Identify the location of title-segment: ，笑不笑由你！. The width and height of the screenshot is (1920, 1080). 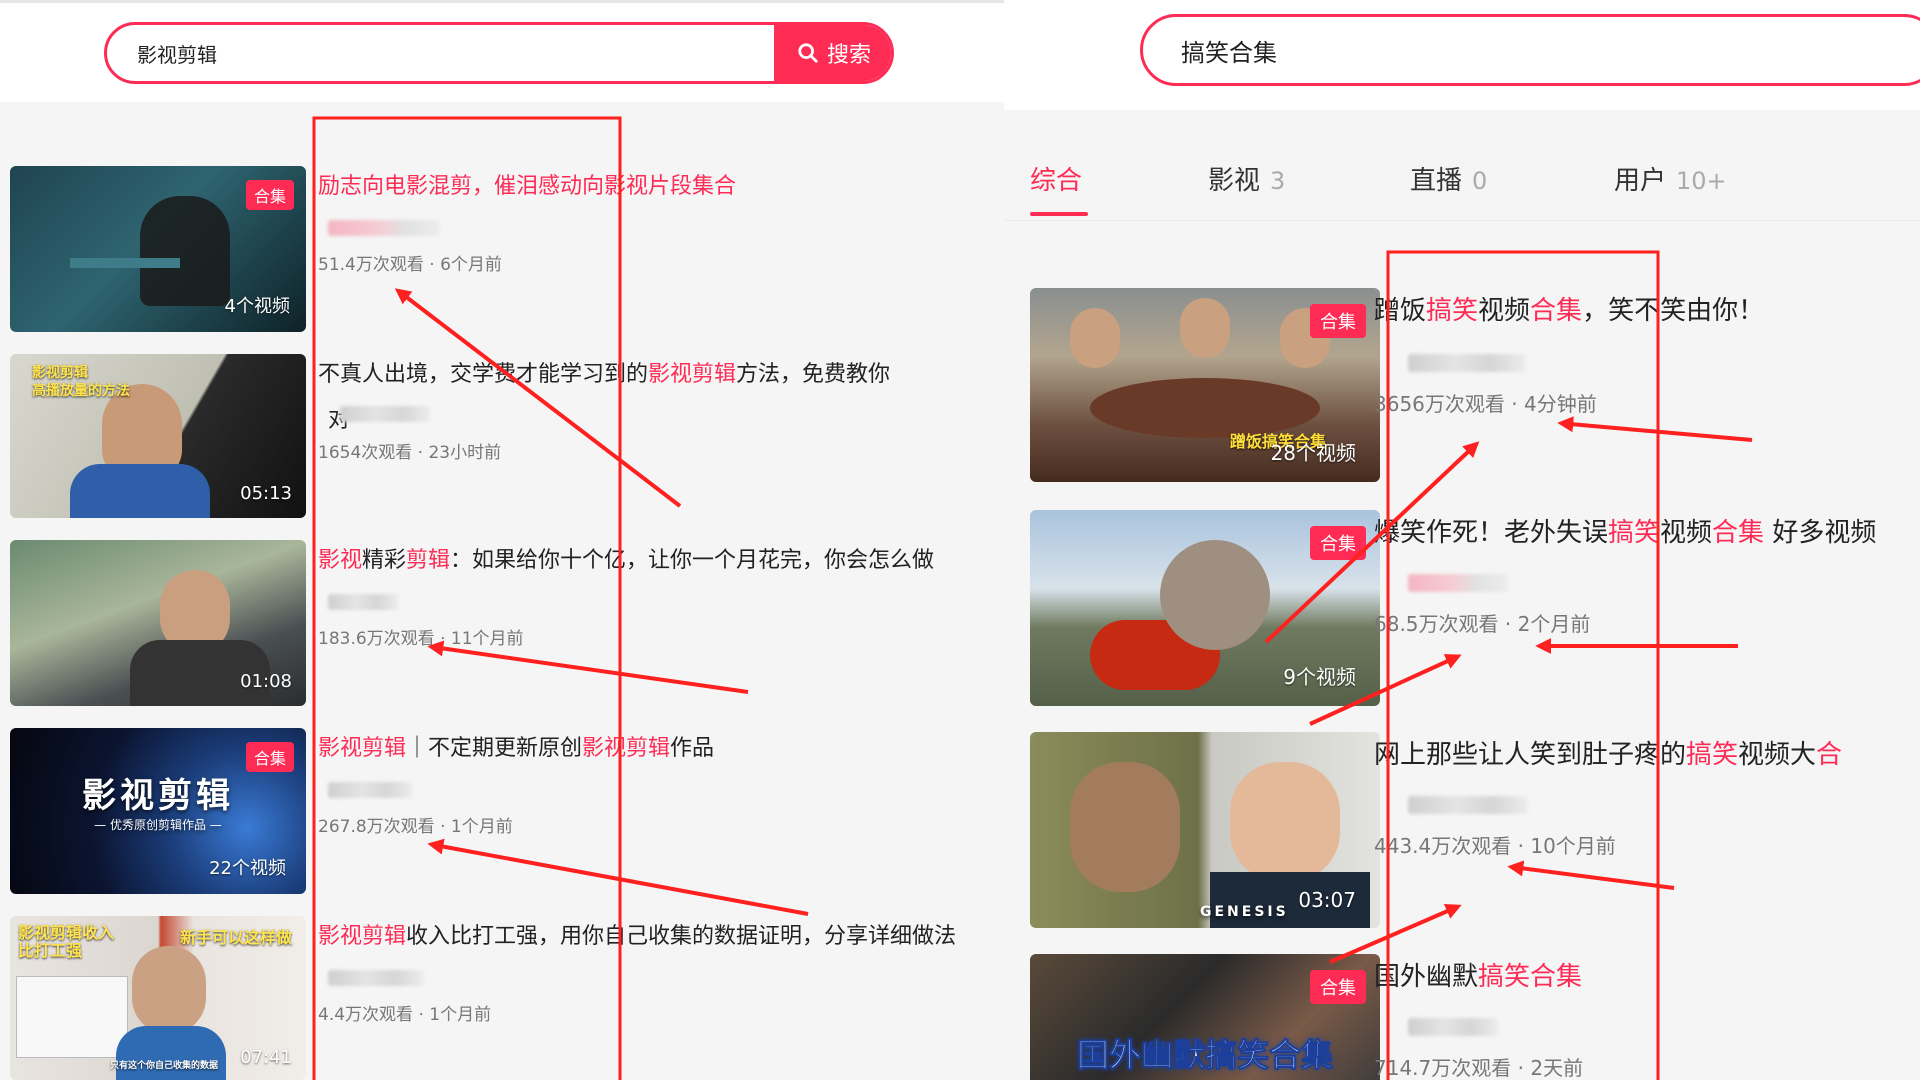
(1673, 311).